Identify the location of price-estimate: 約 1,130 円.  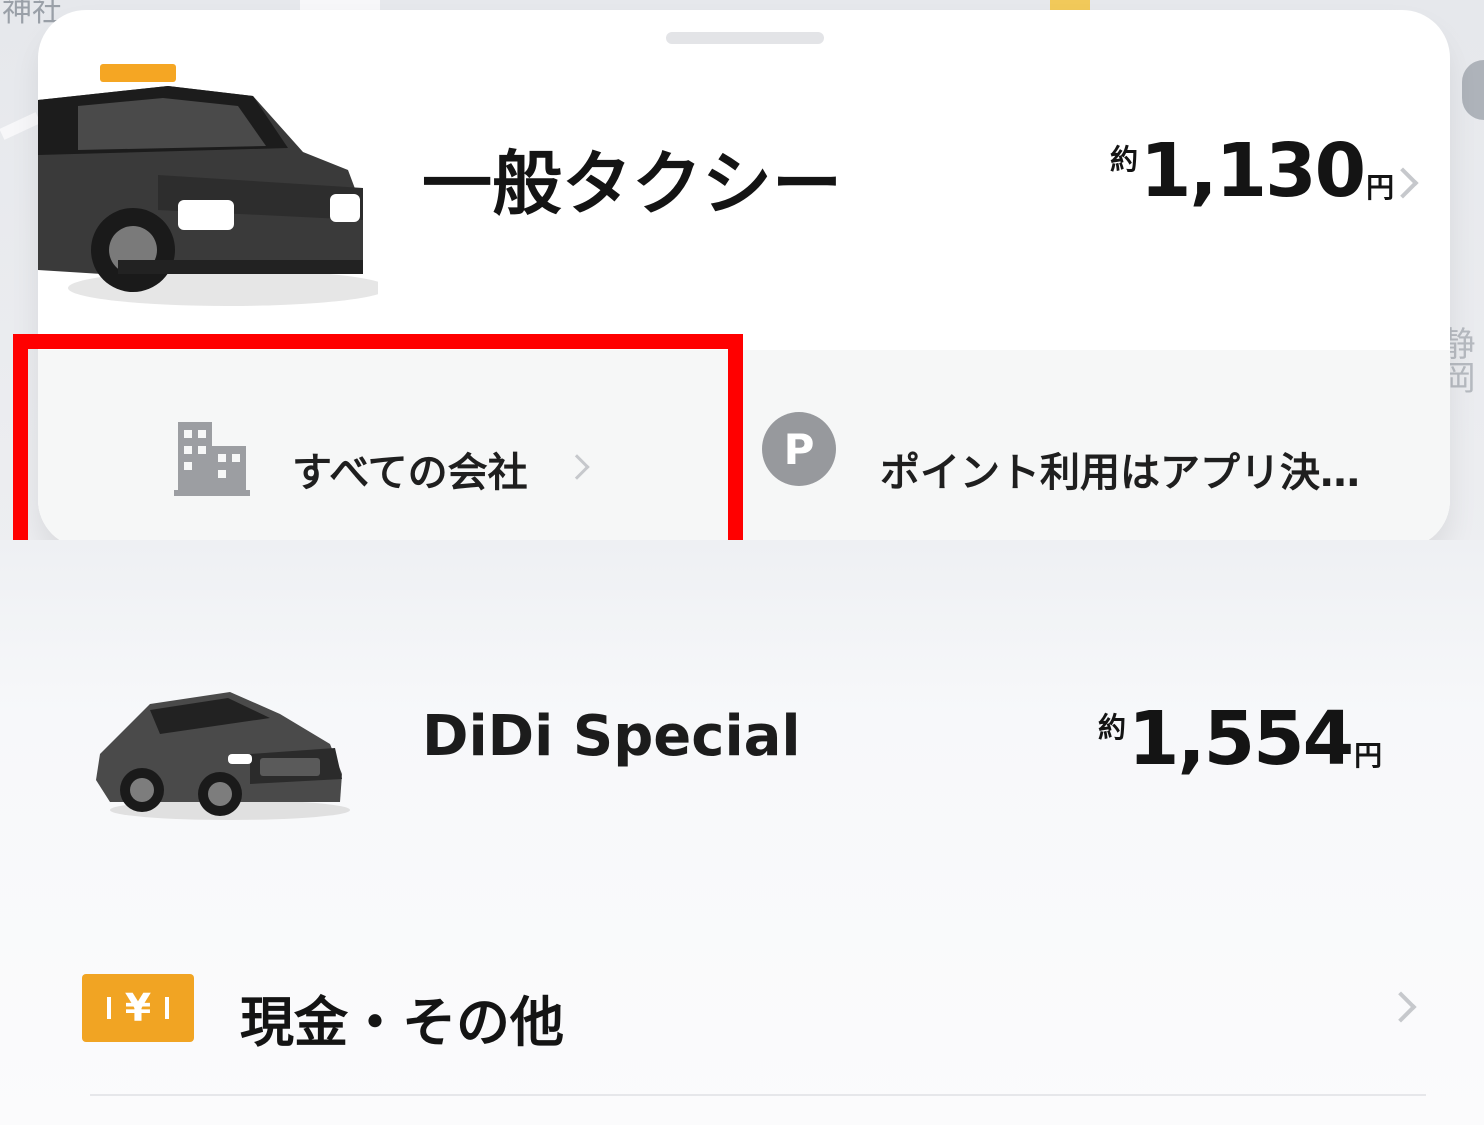
(1252, 171).